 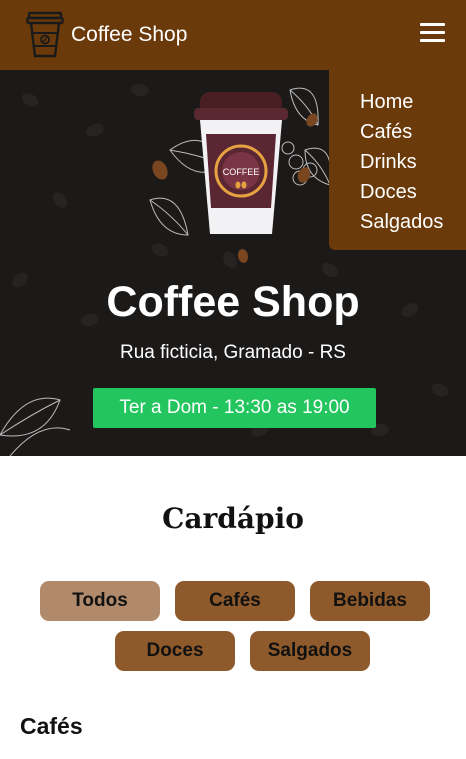 I want to click on hero-title: Coffee Shop, so click(x=233, y=302).